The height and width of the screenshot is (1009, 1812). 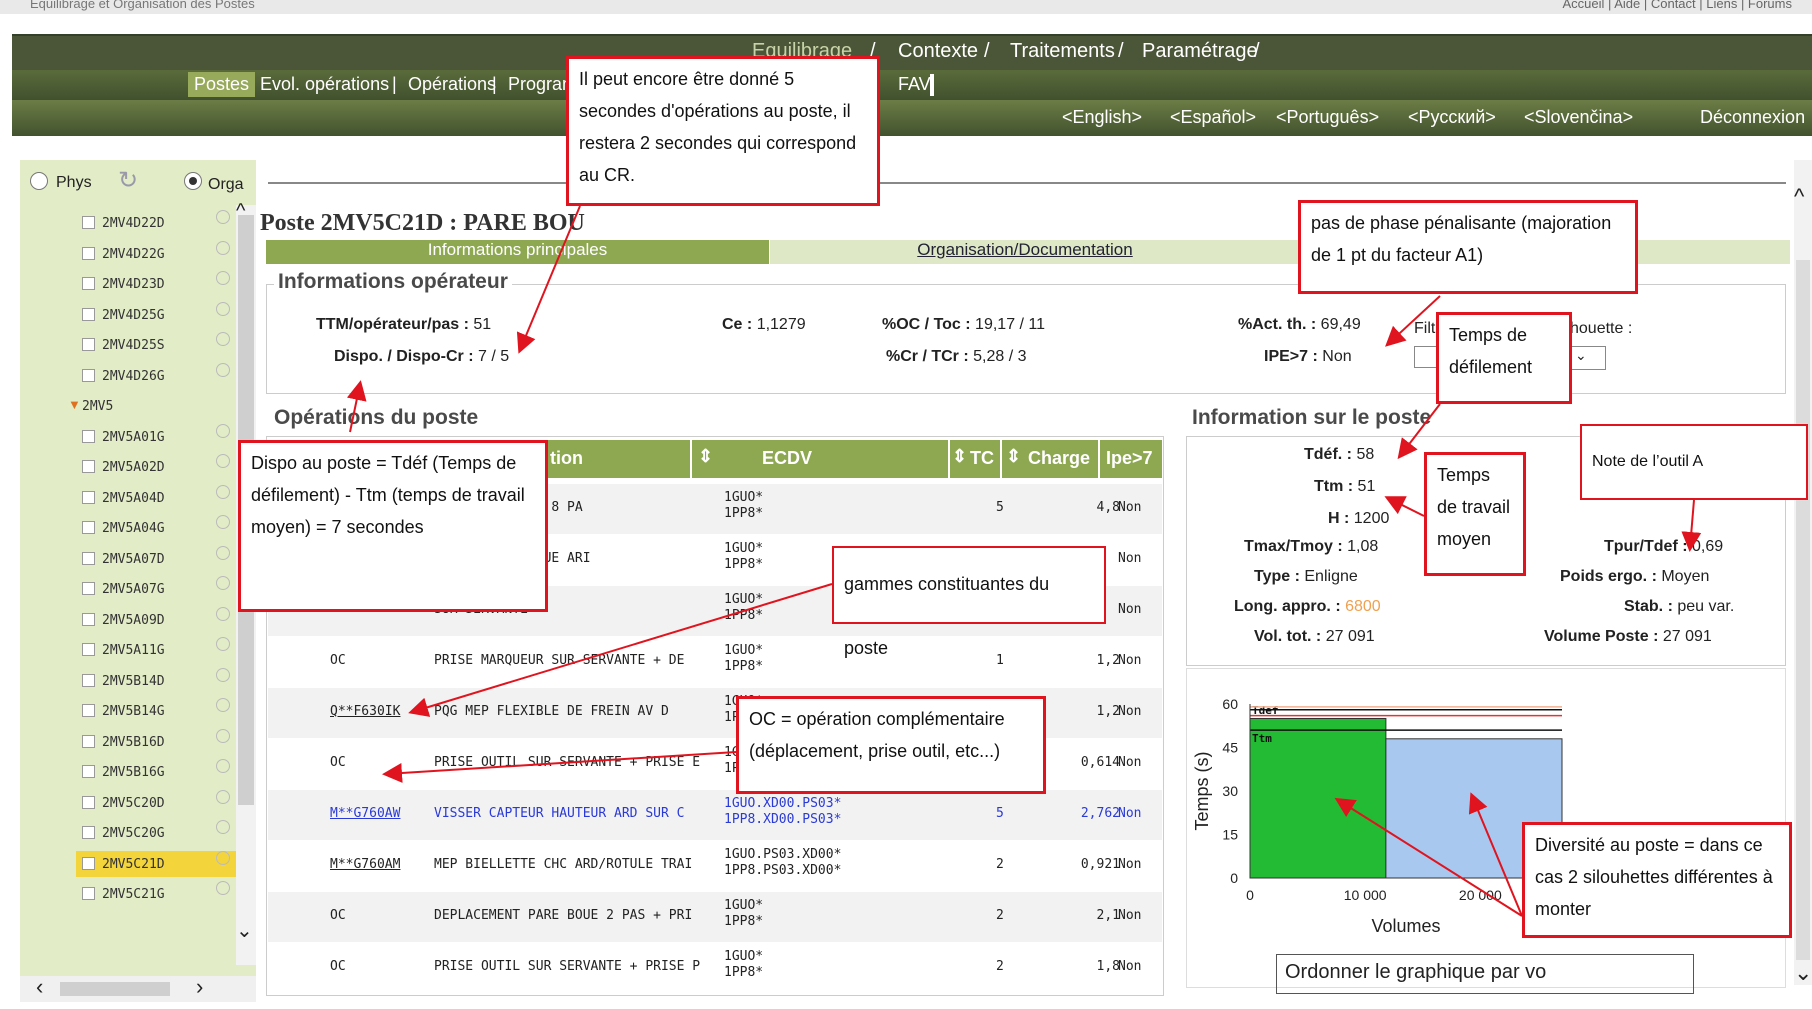 What do you see at coordinates (1428, 857) in the screenshot?
I see `arrow-bar1` at bounding box center [1428, 857].